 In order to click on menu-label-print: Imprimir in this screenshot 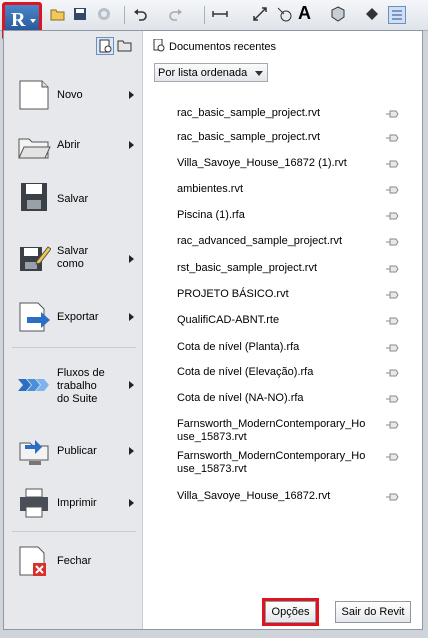, I will do `click(77, 503)`.